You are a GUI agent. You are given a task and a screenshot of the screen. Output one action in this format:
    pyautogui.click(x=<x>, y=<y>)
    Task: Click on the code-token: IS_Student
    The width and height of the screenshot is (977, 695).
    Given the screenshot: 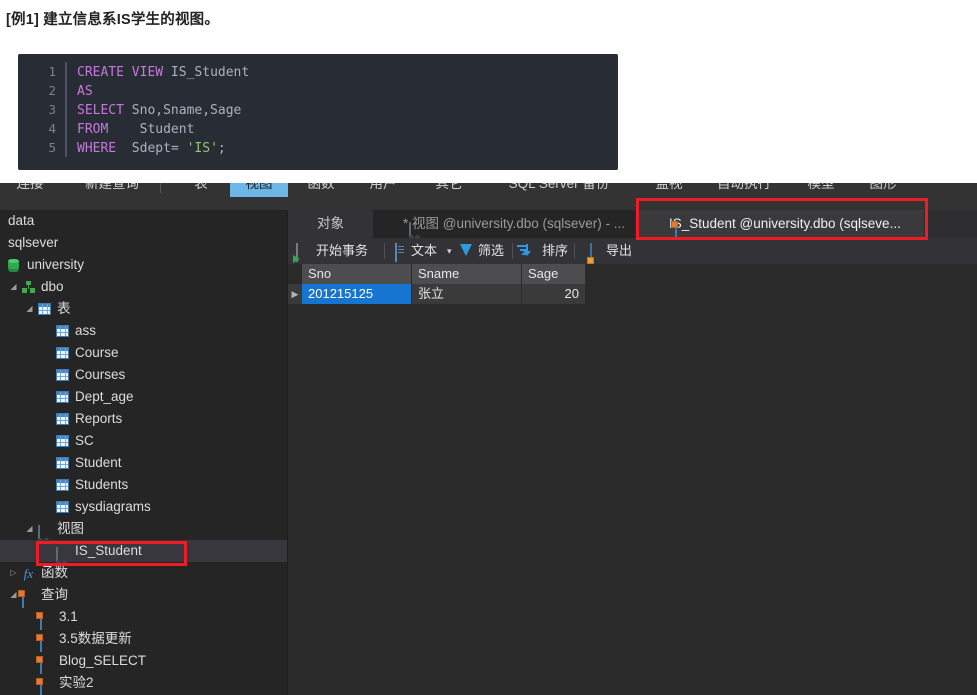 What is the action you would take?
    pyautogui.click(x=206, y=72)
    